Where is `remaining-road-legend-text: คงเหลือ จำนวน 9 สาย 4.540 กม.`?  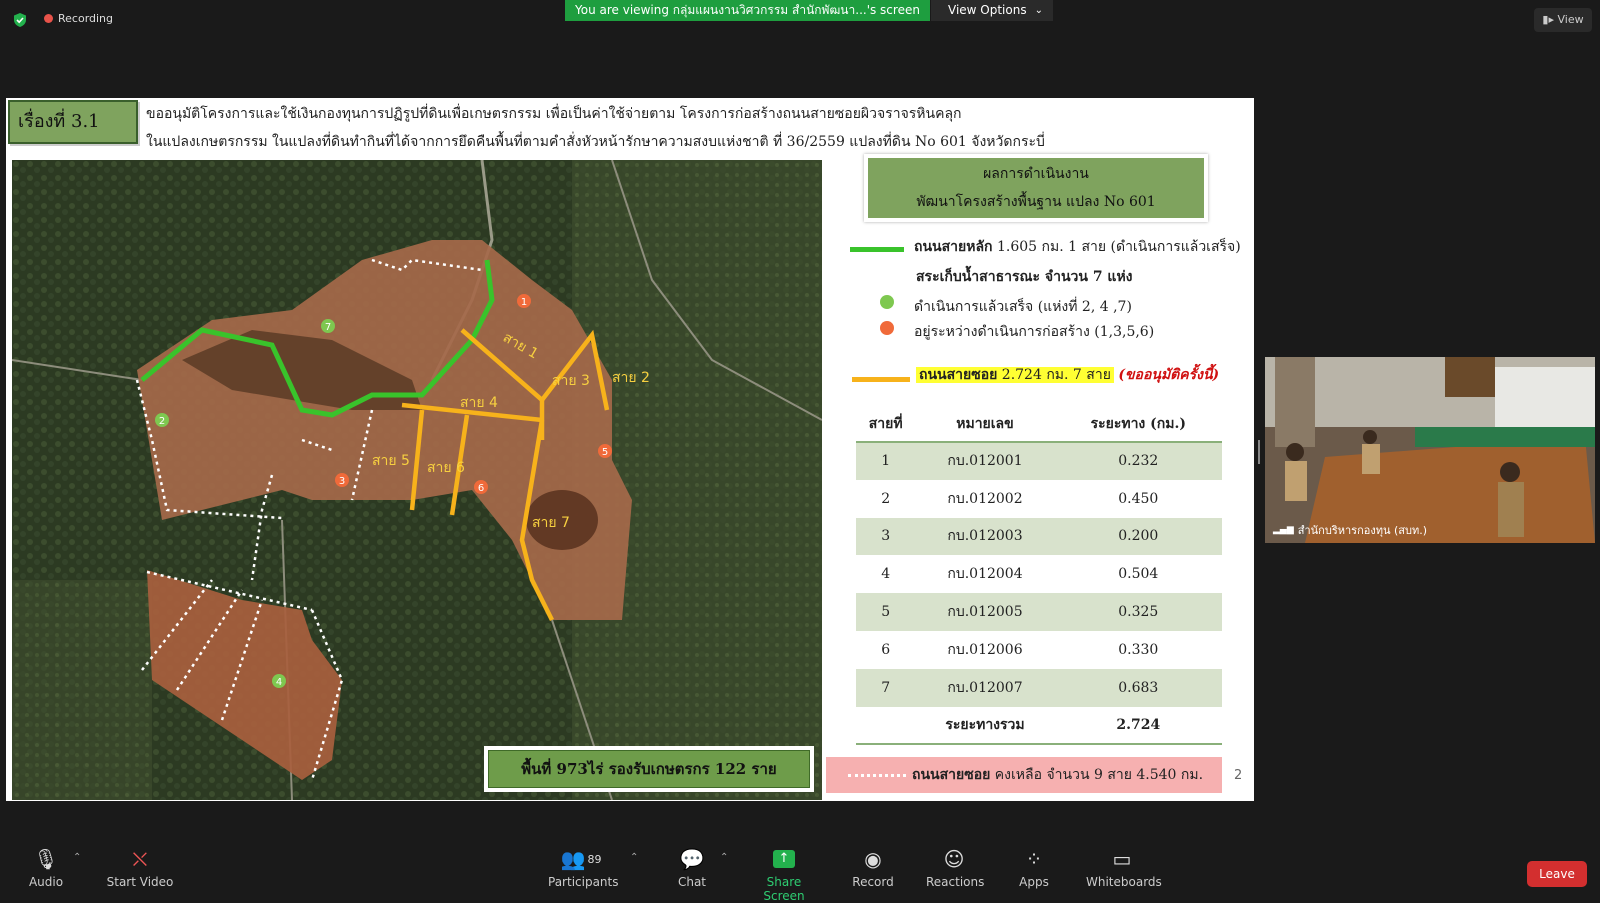 remaining-road-legend-text: คงเหลือ จำนวน 9 สาย 4.540 กม. is located at coordinates (1099, 775).